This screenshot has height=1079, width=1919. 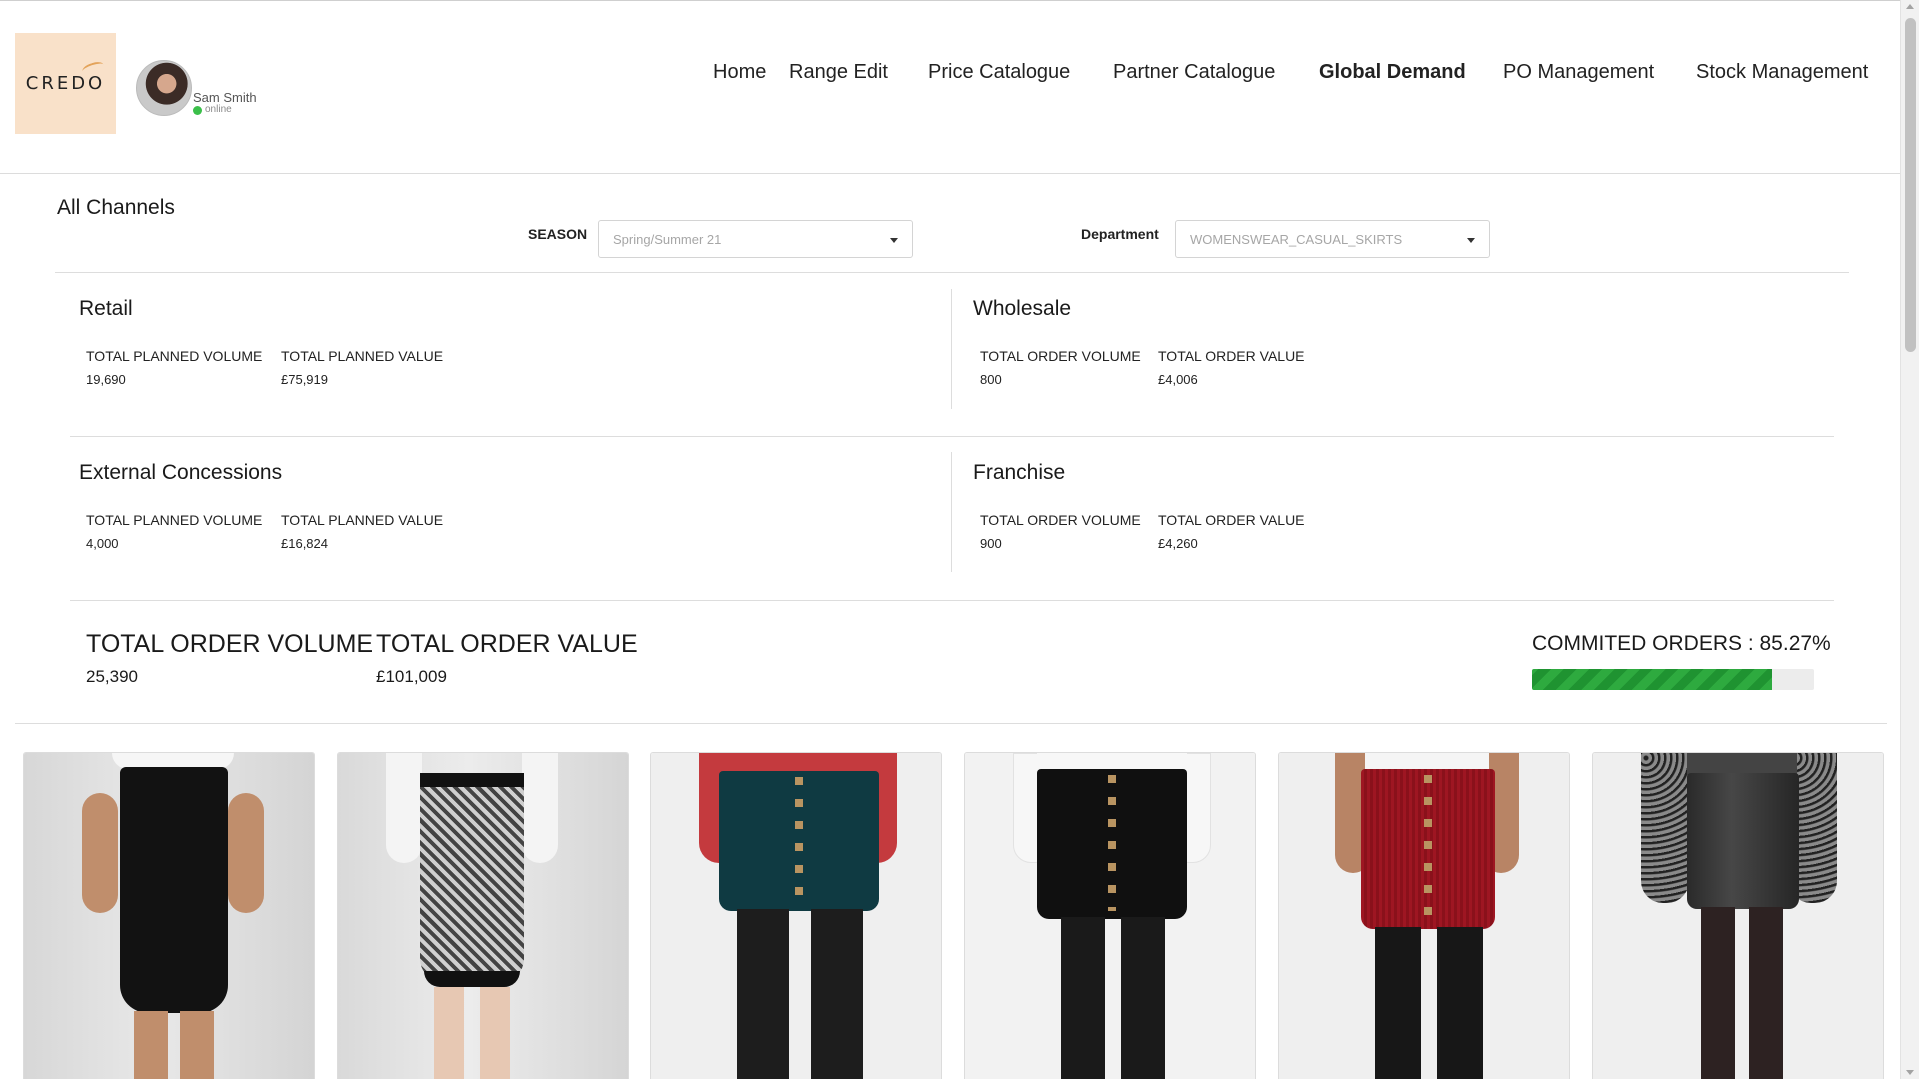 What do you see at coordinates (304, 543) in the screenshot?
I see `external-value-value: £16,824` at bounding box center [304, 543].